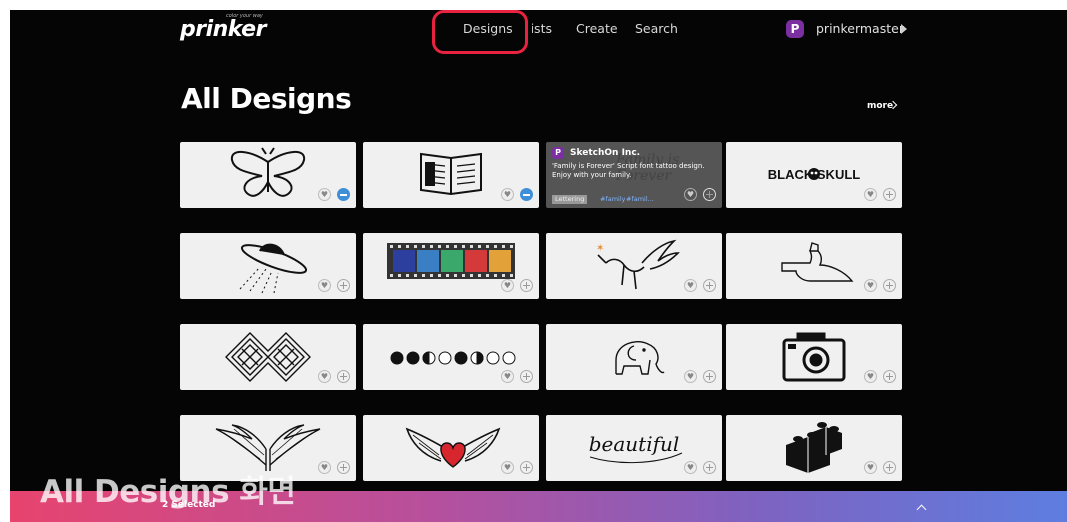 This screenshot has height=522, width=1067. What do you see at coordinates (814, 448) in the screenshot?
I see `design-card-blocks: ♥` at bounding box center [814, 448].